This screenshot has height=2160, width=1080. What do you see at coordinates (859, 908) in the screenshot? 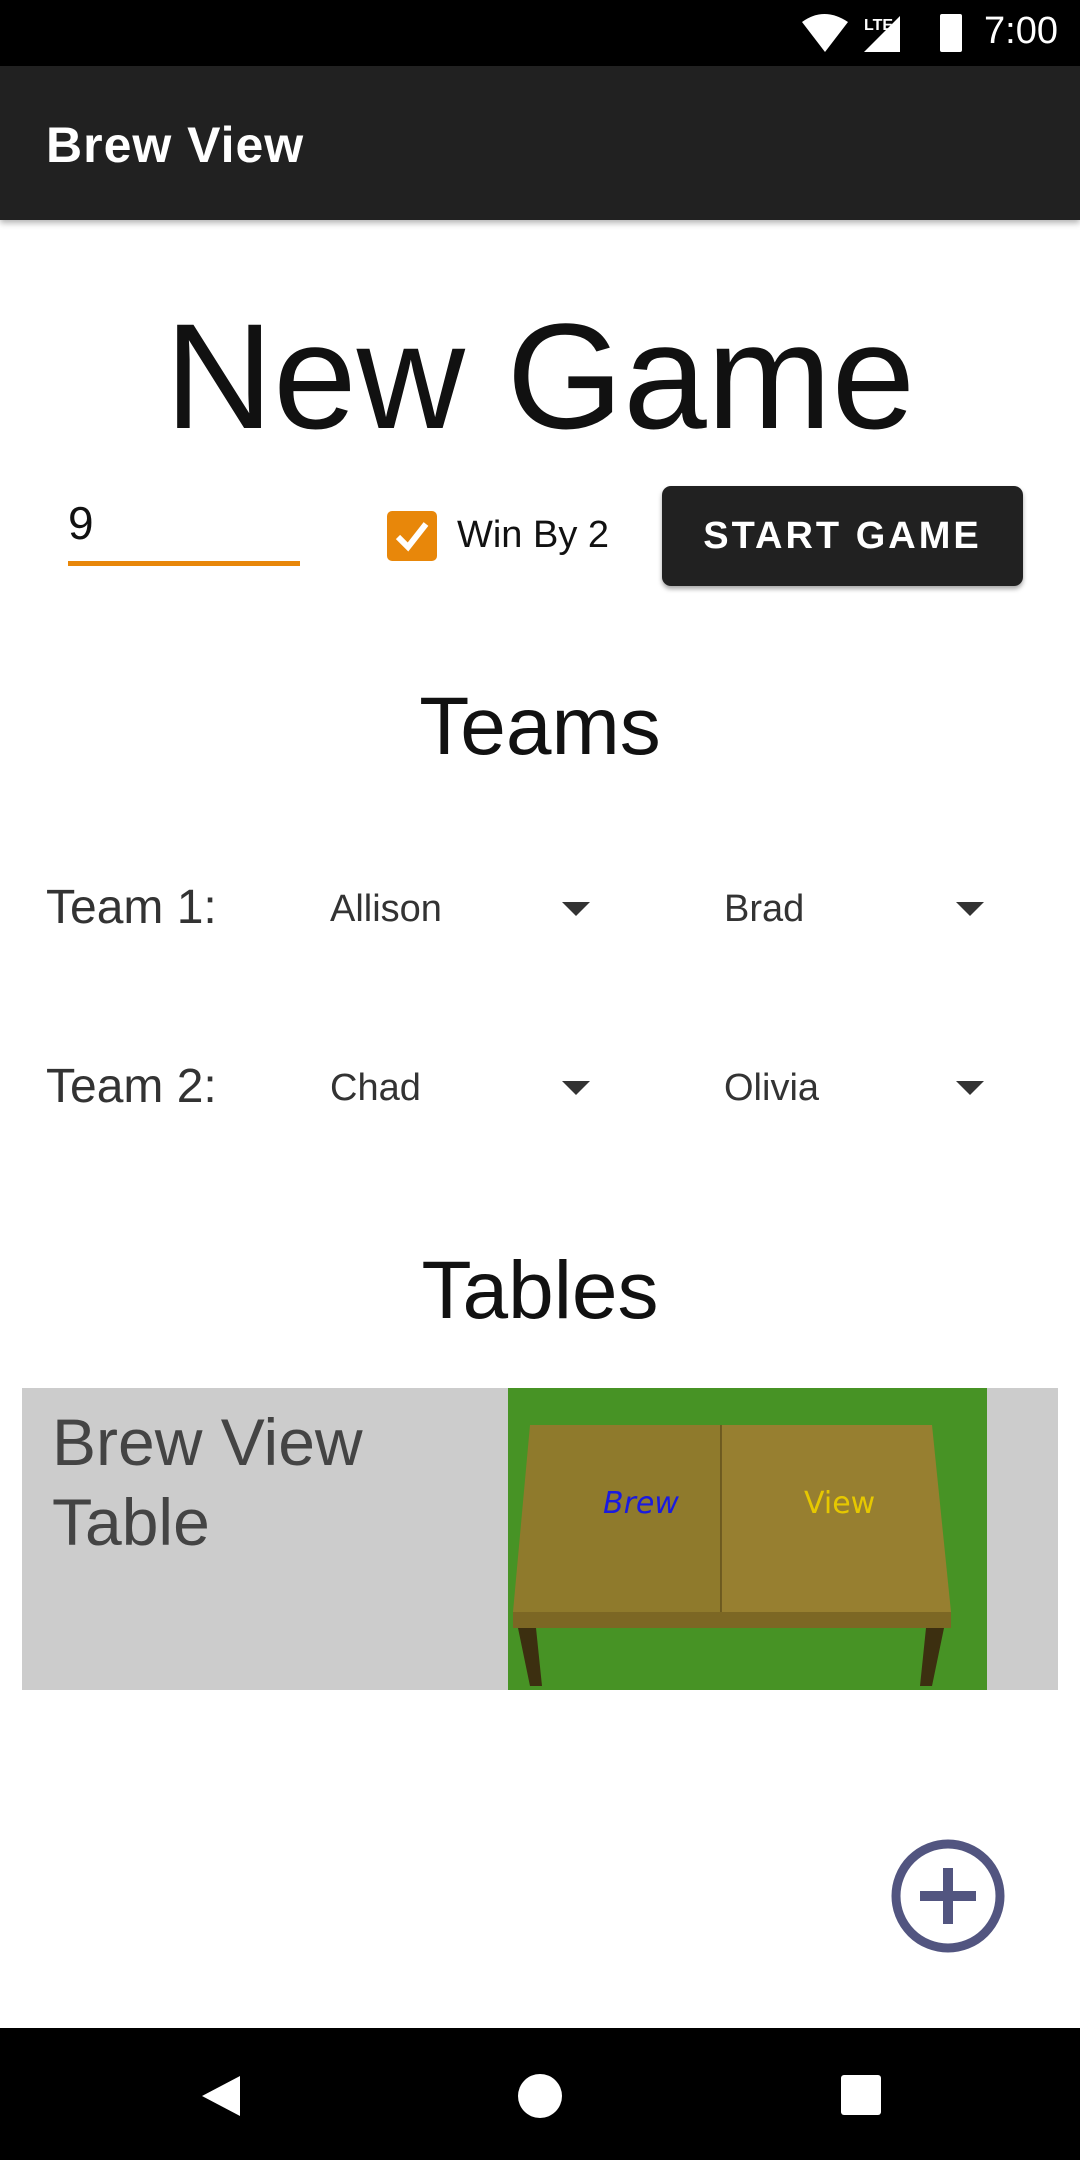
I see `team-1-player-2-spinner: Brad` at bounding box center [859, 908].